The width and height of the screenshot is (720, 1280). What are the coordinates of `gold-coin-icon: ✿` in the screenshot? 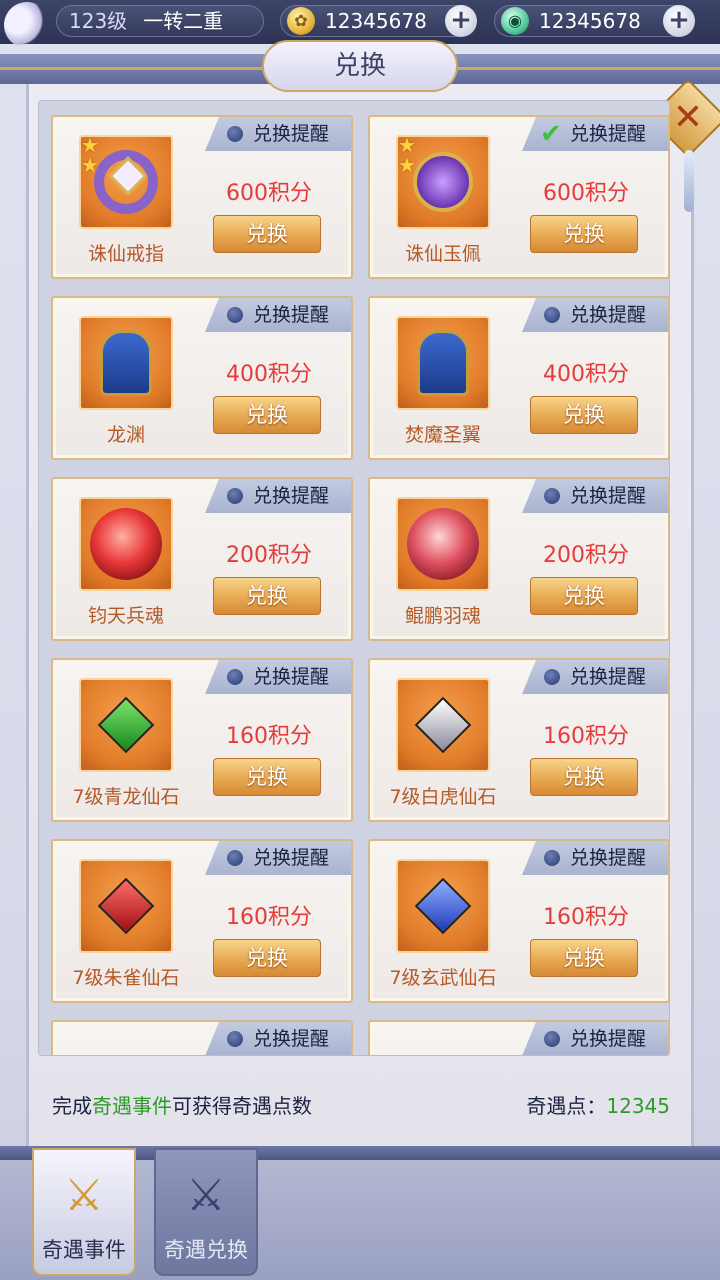 It's located at (301, 21).